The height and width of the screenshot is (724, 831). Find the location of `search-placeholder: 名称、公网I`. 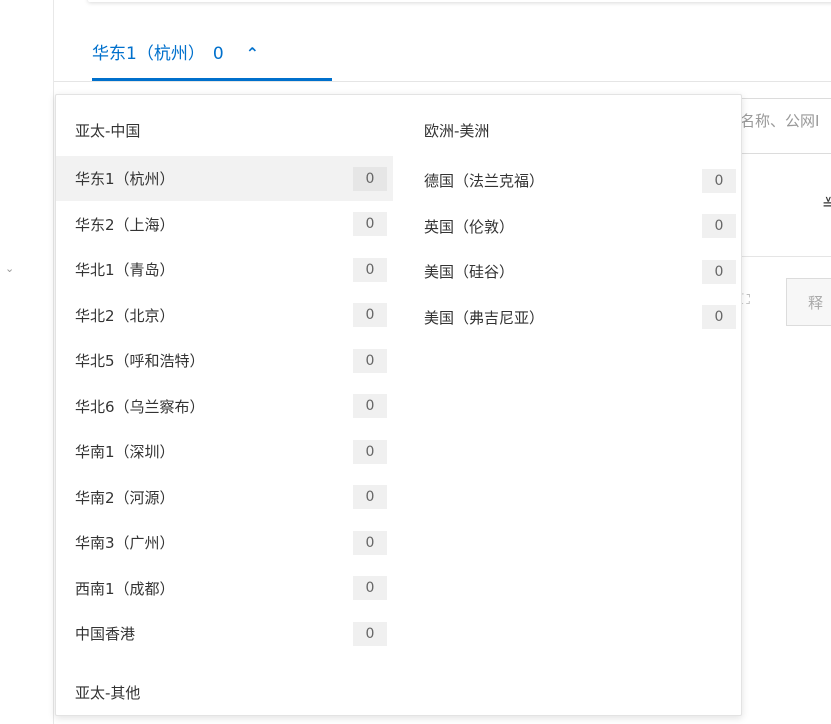

search-placeholder: 名称、公网I is located at coordinates (780, 121).